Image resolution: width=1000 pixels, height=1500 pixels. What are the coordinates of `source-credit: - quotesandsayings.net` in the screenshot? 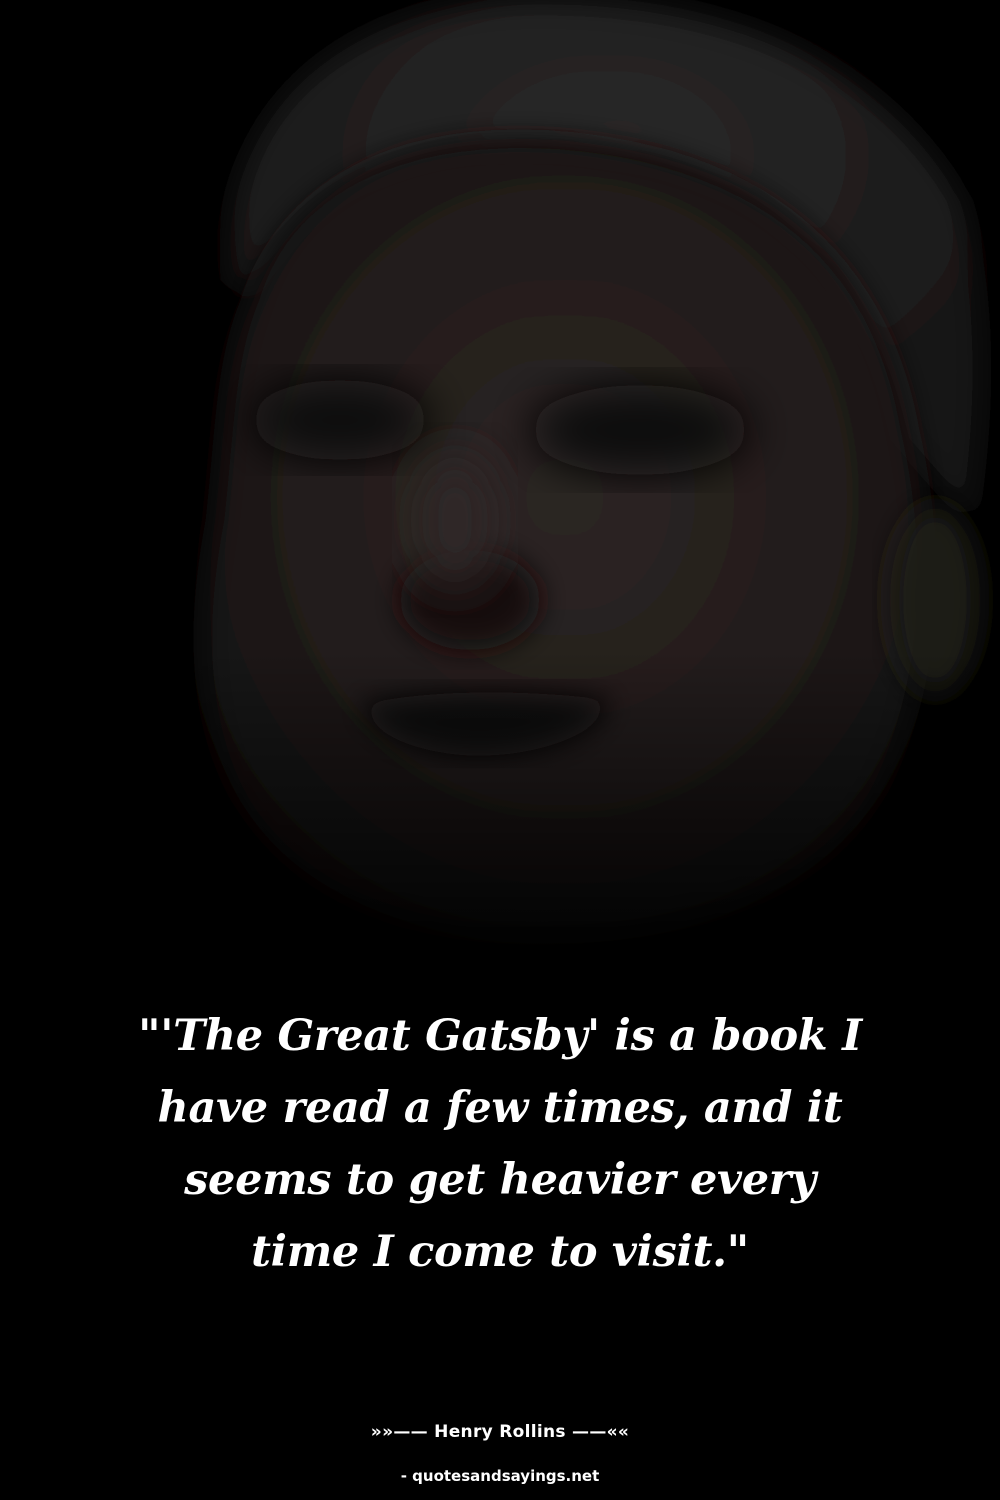 It's located at (500, 1476).